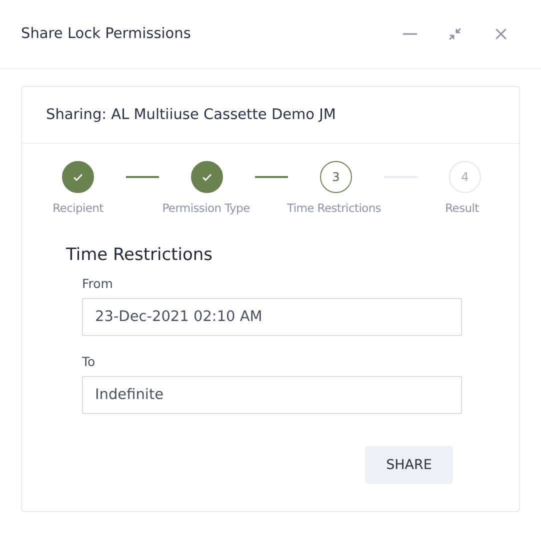 This screenshot has width=541, height=555. I want to click on date-field: Indefinite, so click(272, 395).